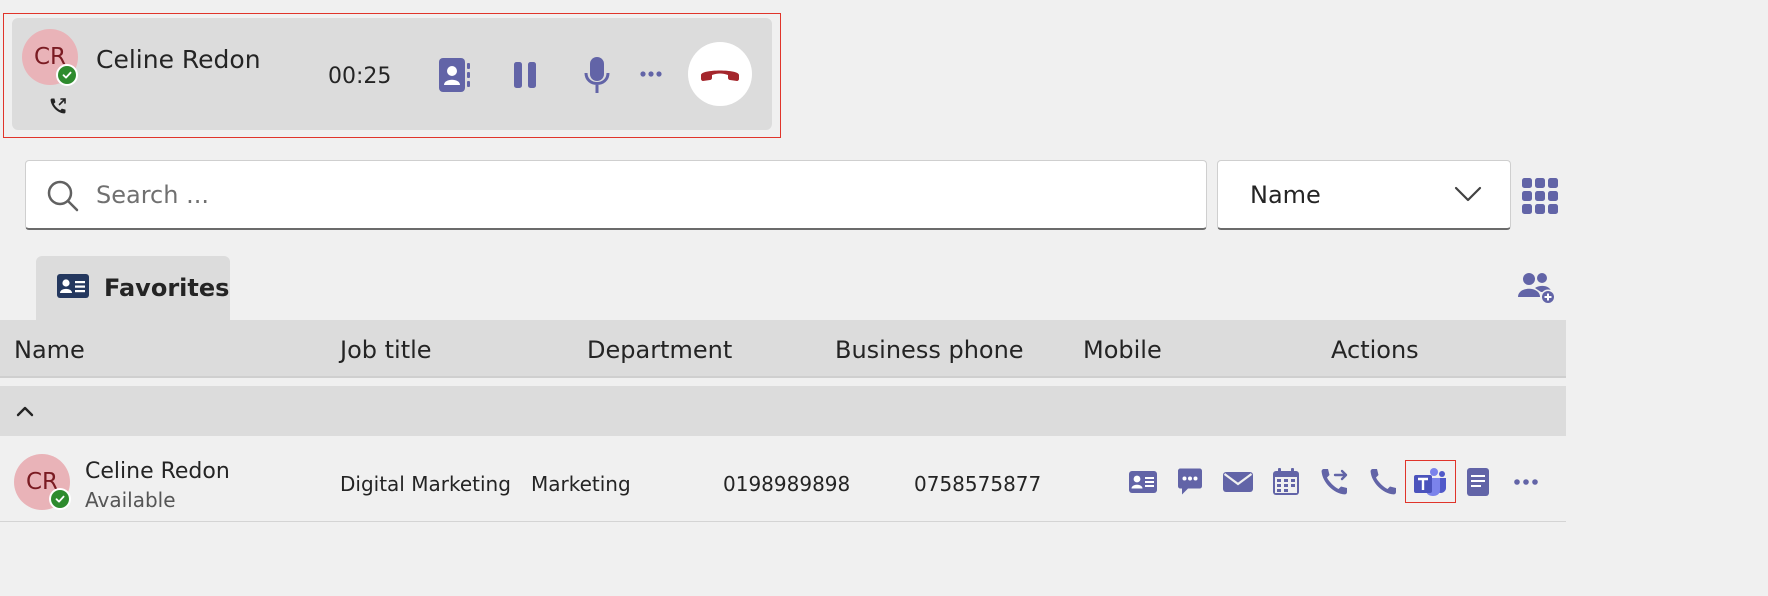 The width and height of the screenshot is (1768, 596). I want to click on search-icon, so click(63, 198).